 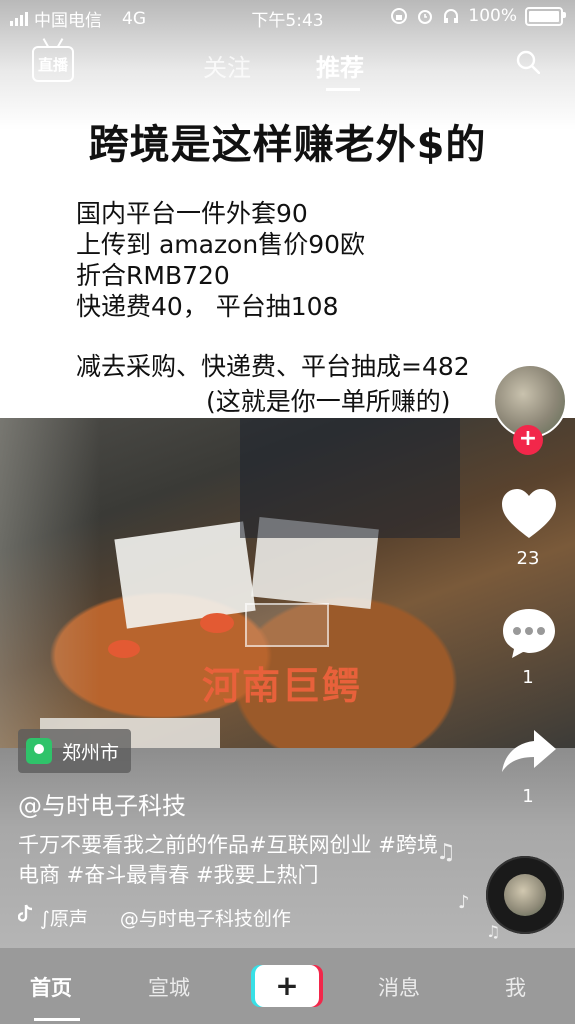 I want to click on headphones-icon, so click(x=451, y=16).